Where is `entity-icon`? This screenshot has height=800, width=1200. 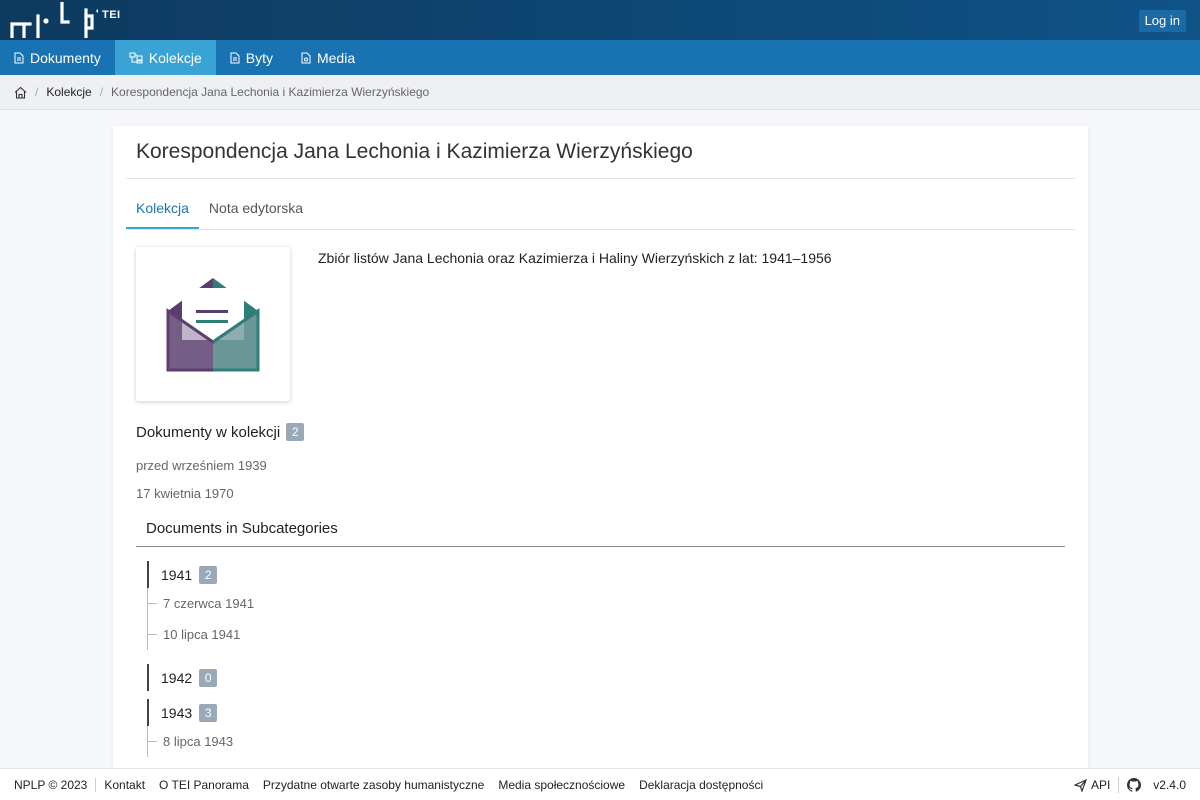 entity-icon is located at coordinates (235, 57).